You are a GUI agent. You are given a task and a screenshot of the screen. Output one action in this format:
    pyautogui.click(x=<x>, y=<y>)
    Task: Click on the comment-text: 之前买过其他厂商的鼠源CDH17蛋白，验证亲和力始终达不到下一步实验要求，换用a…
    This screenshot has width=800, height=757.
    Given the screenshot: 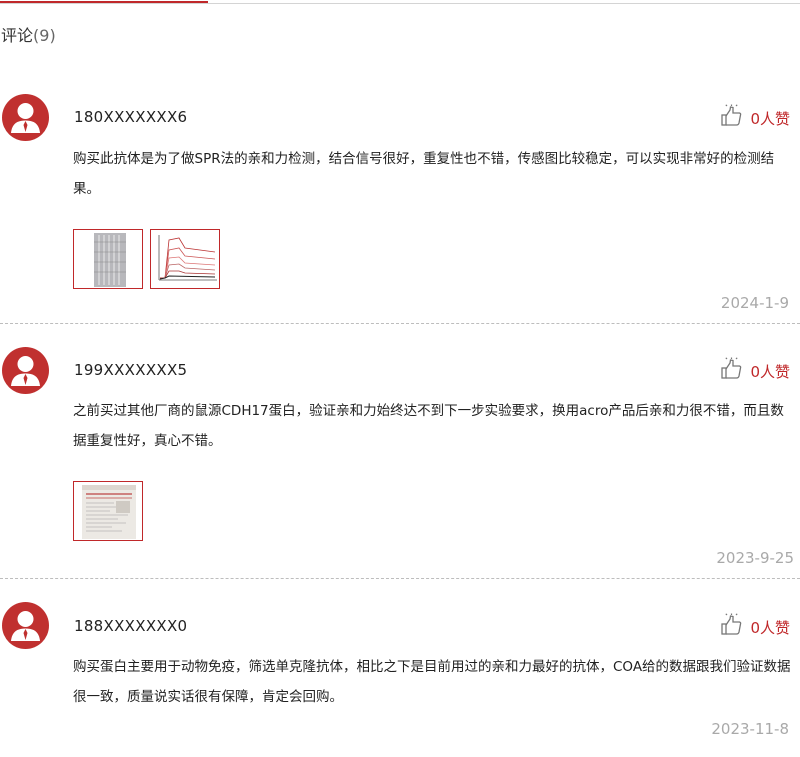 What is the action you would take?
    pyautogui.click(x=428, y=426)
    